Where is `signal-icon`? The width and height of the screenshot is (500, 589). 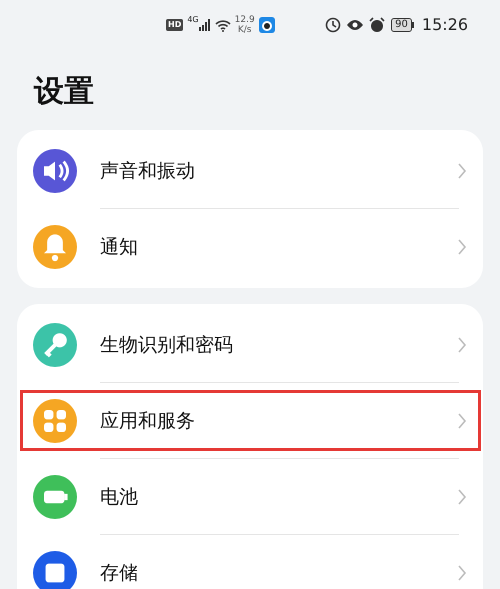
signal-icon is located at coordinates (204, 25).